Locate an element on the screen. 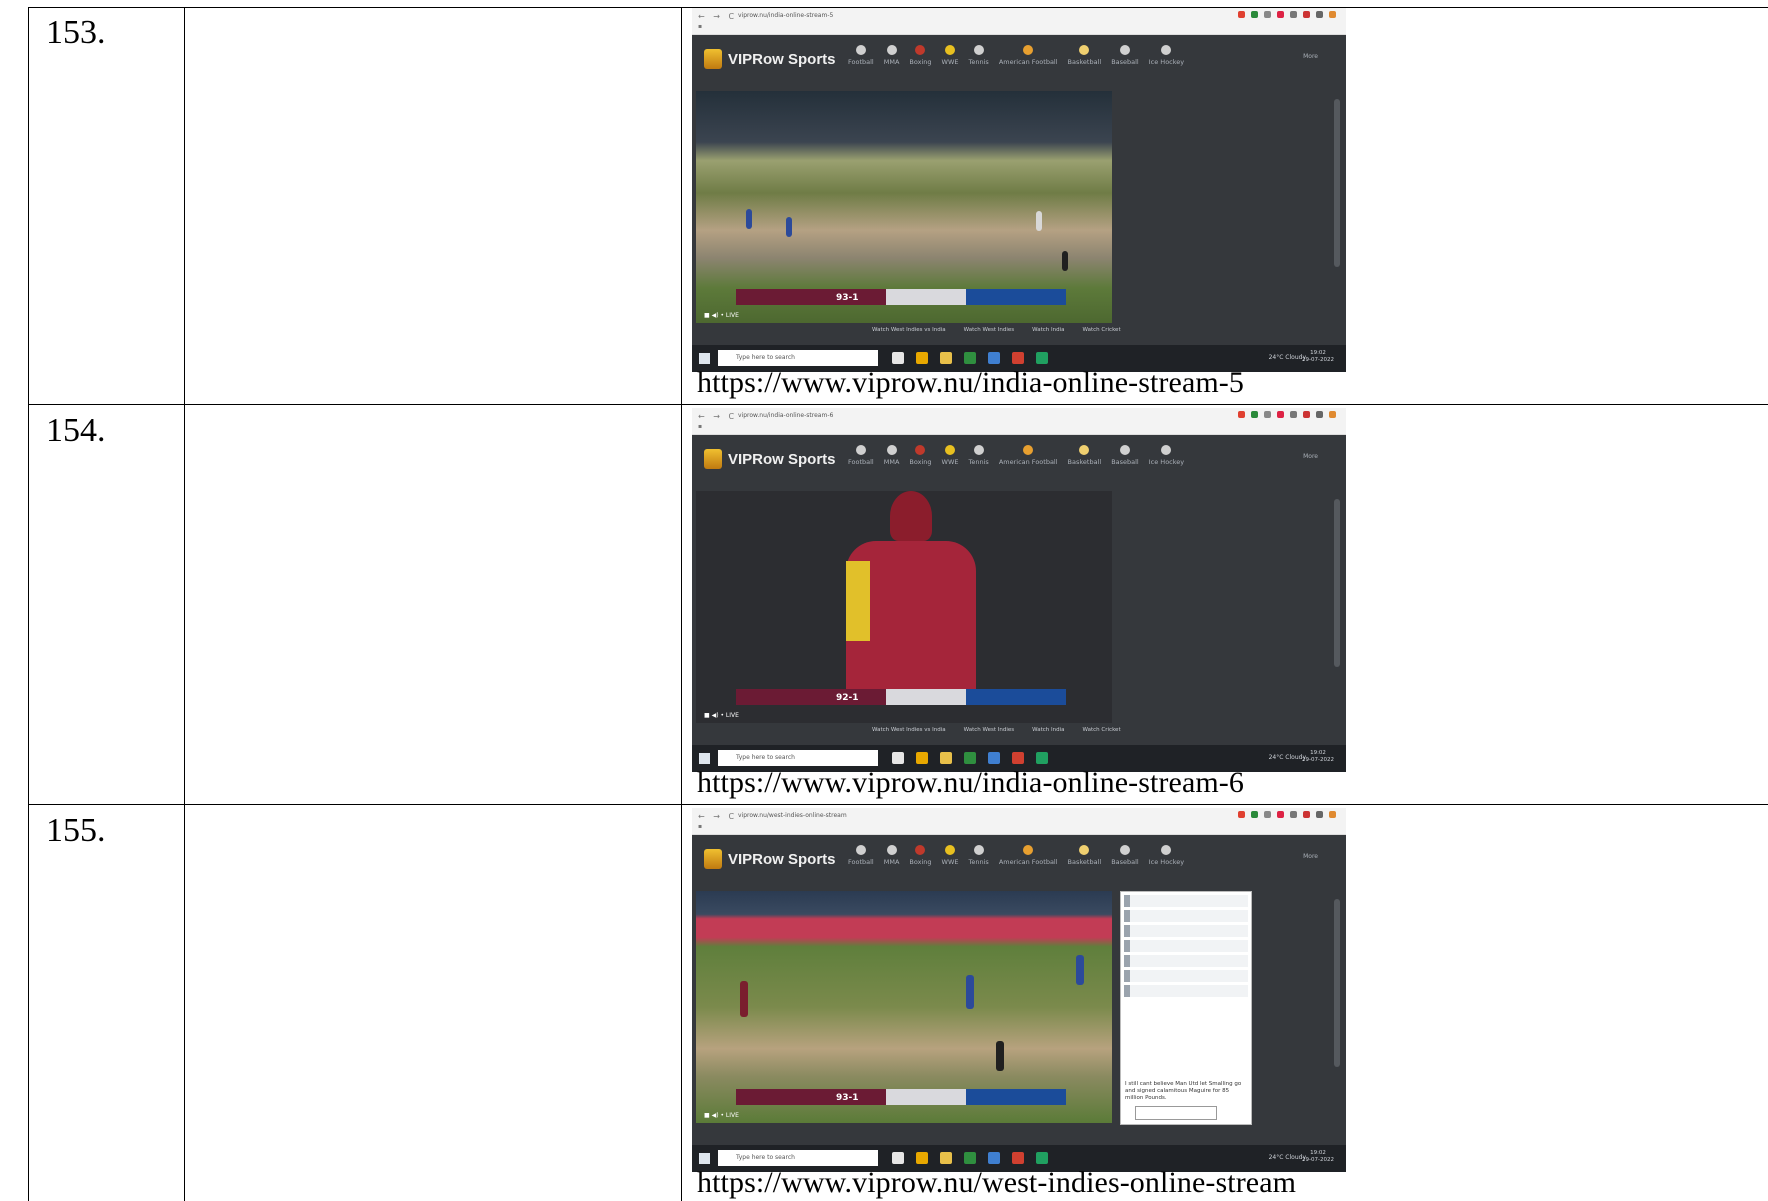  chat-input is located at coordinates (1176, 1113).